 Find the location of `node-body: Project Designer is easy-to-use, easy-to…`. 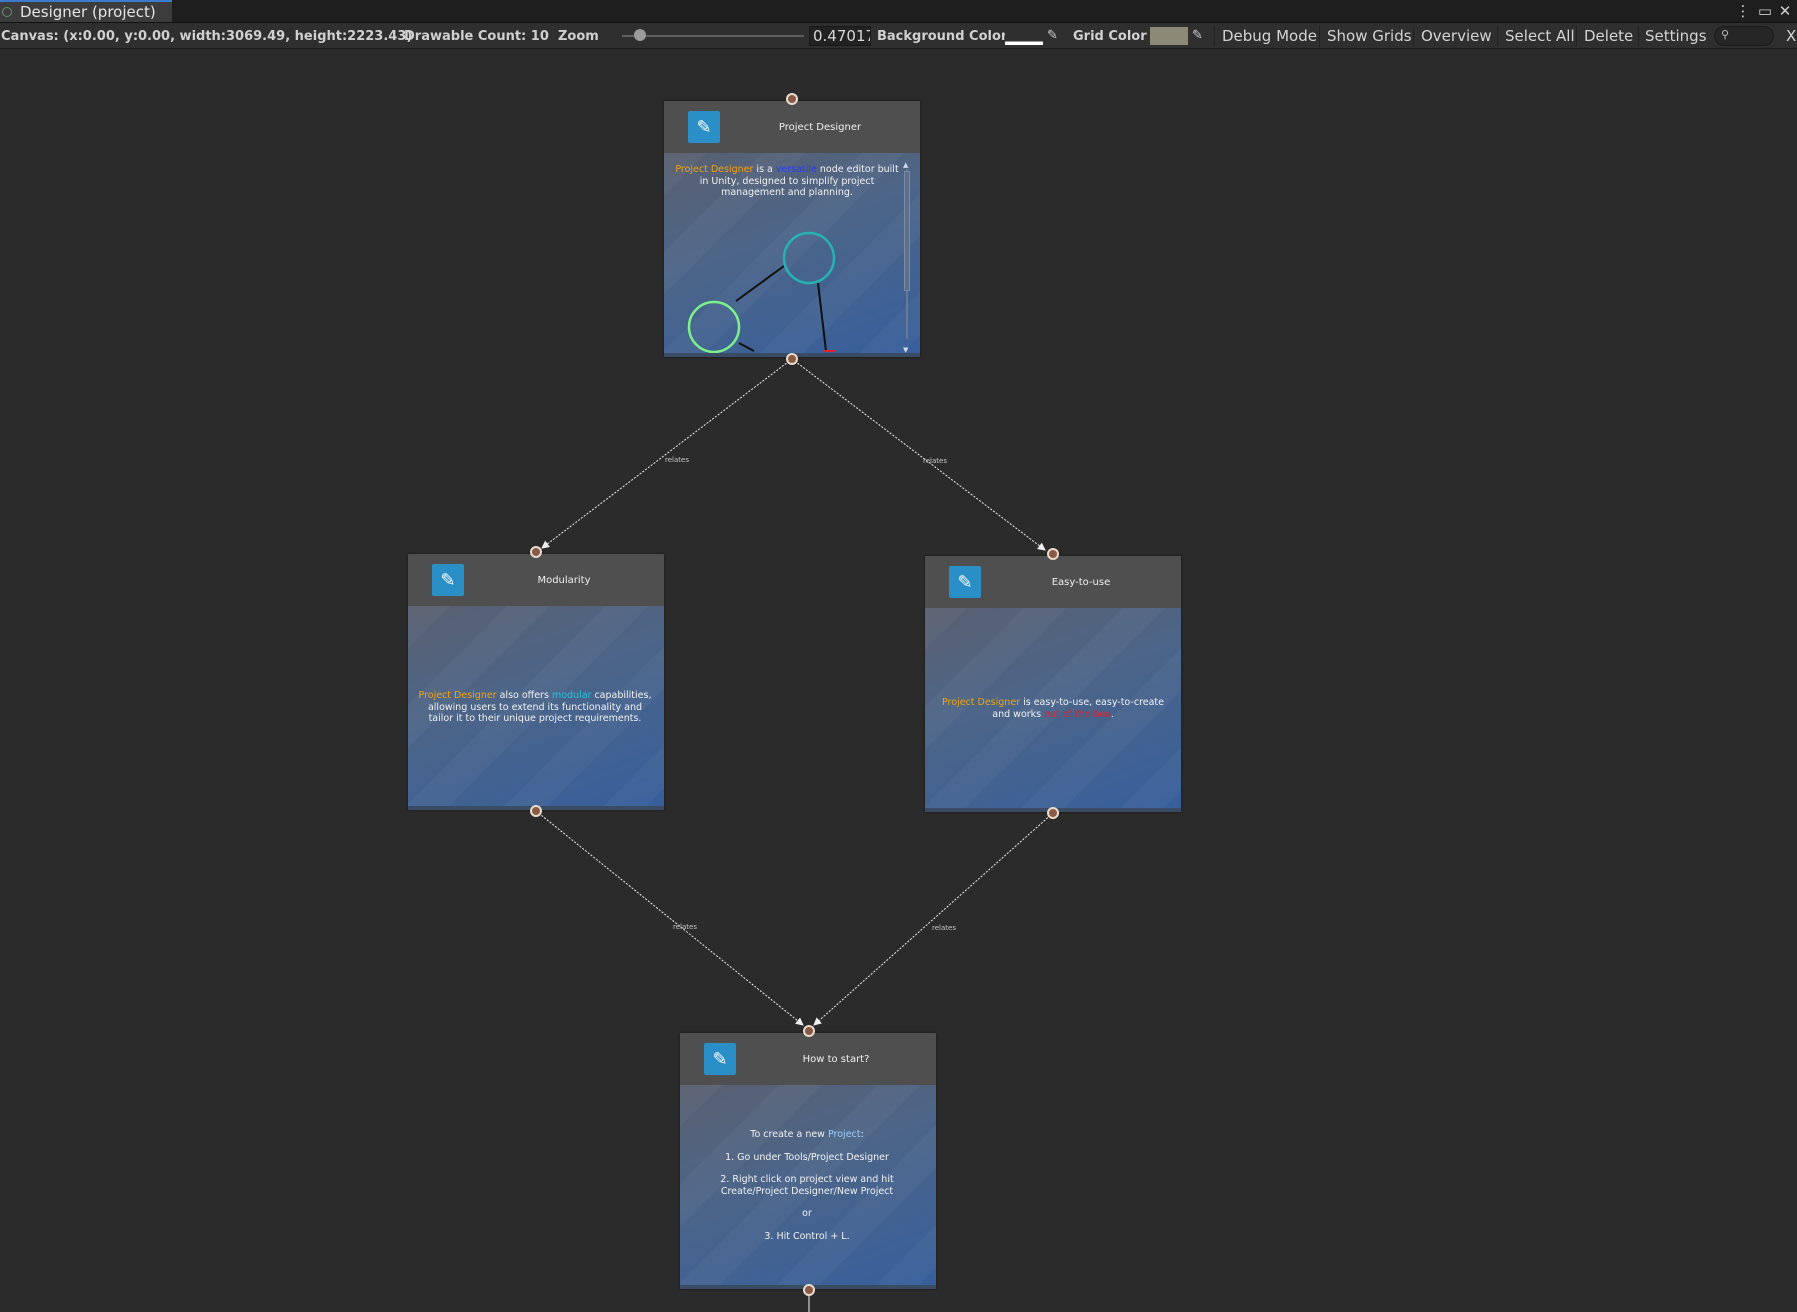

node-body: Project Designer is easy-to-use, easy-to… is located at coordinates (1053, 708).